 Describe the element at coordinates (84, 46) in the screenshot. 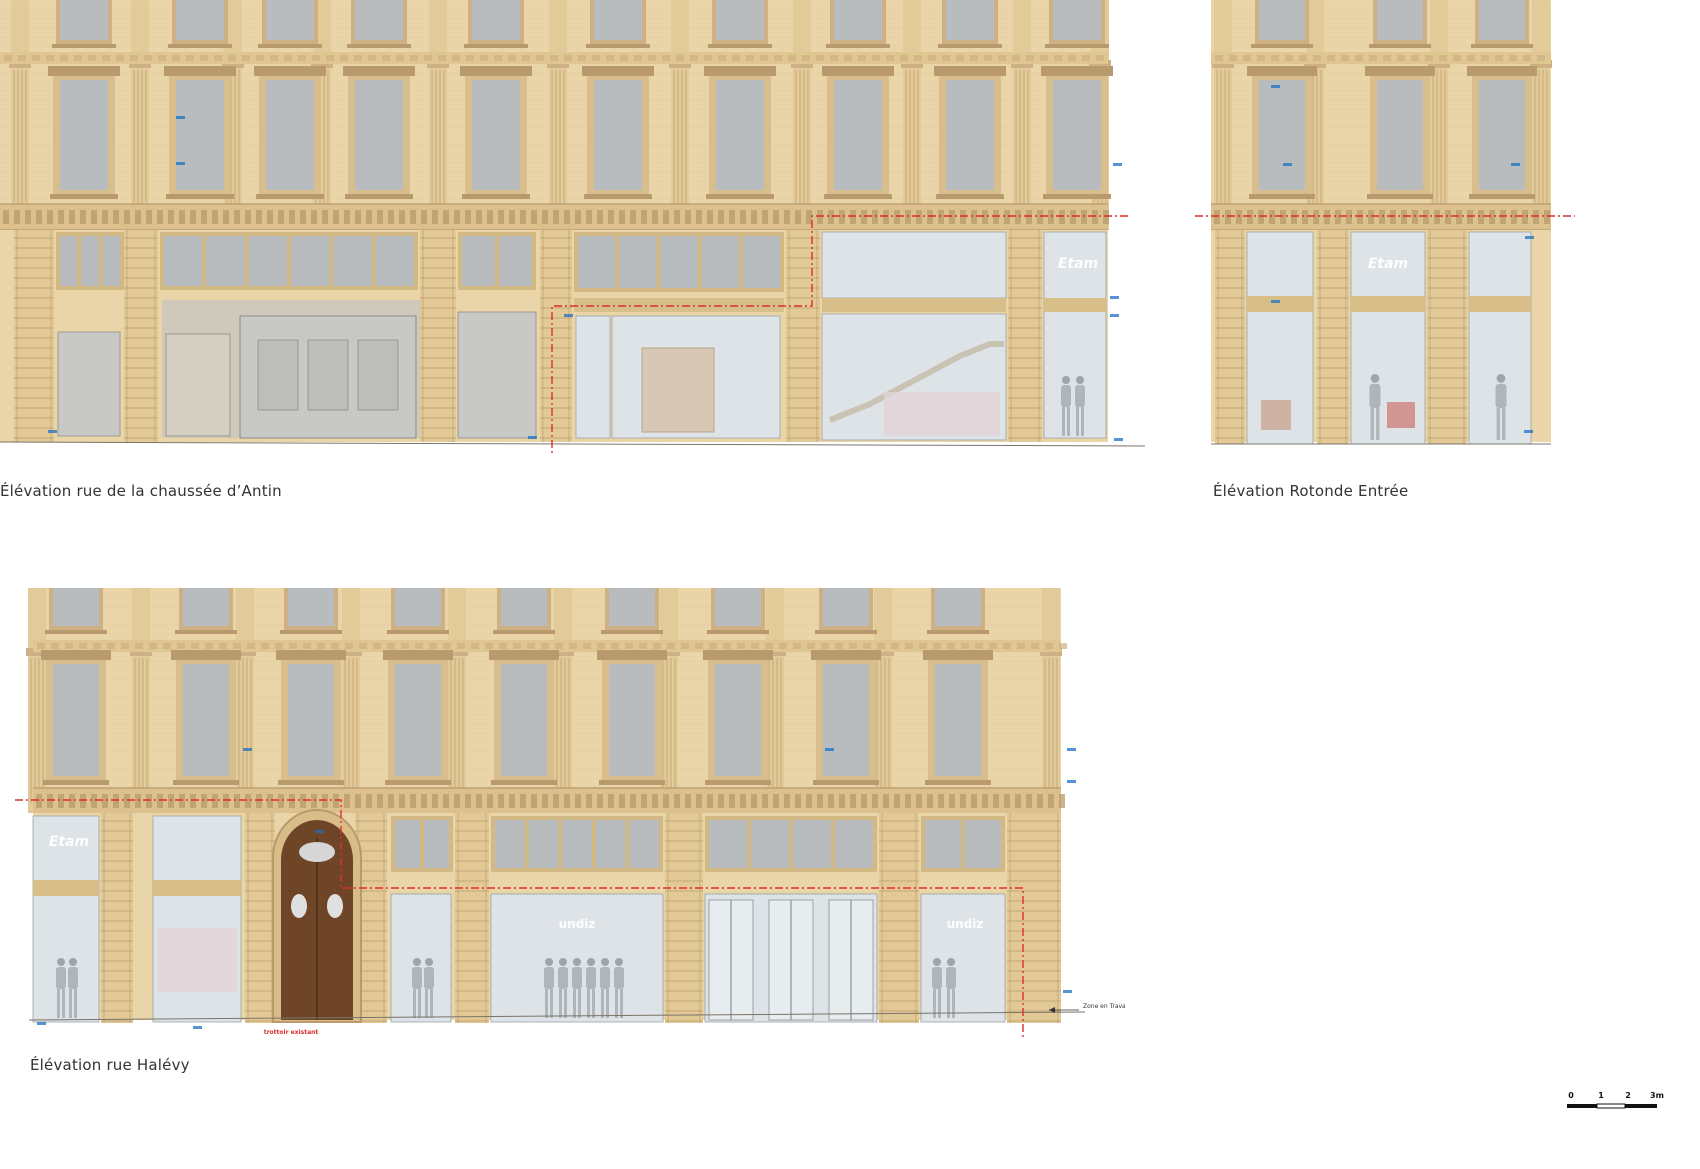

I see `window-sill` at that location.